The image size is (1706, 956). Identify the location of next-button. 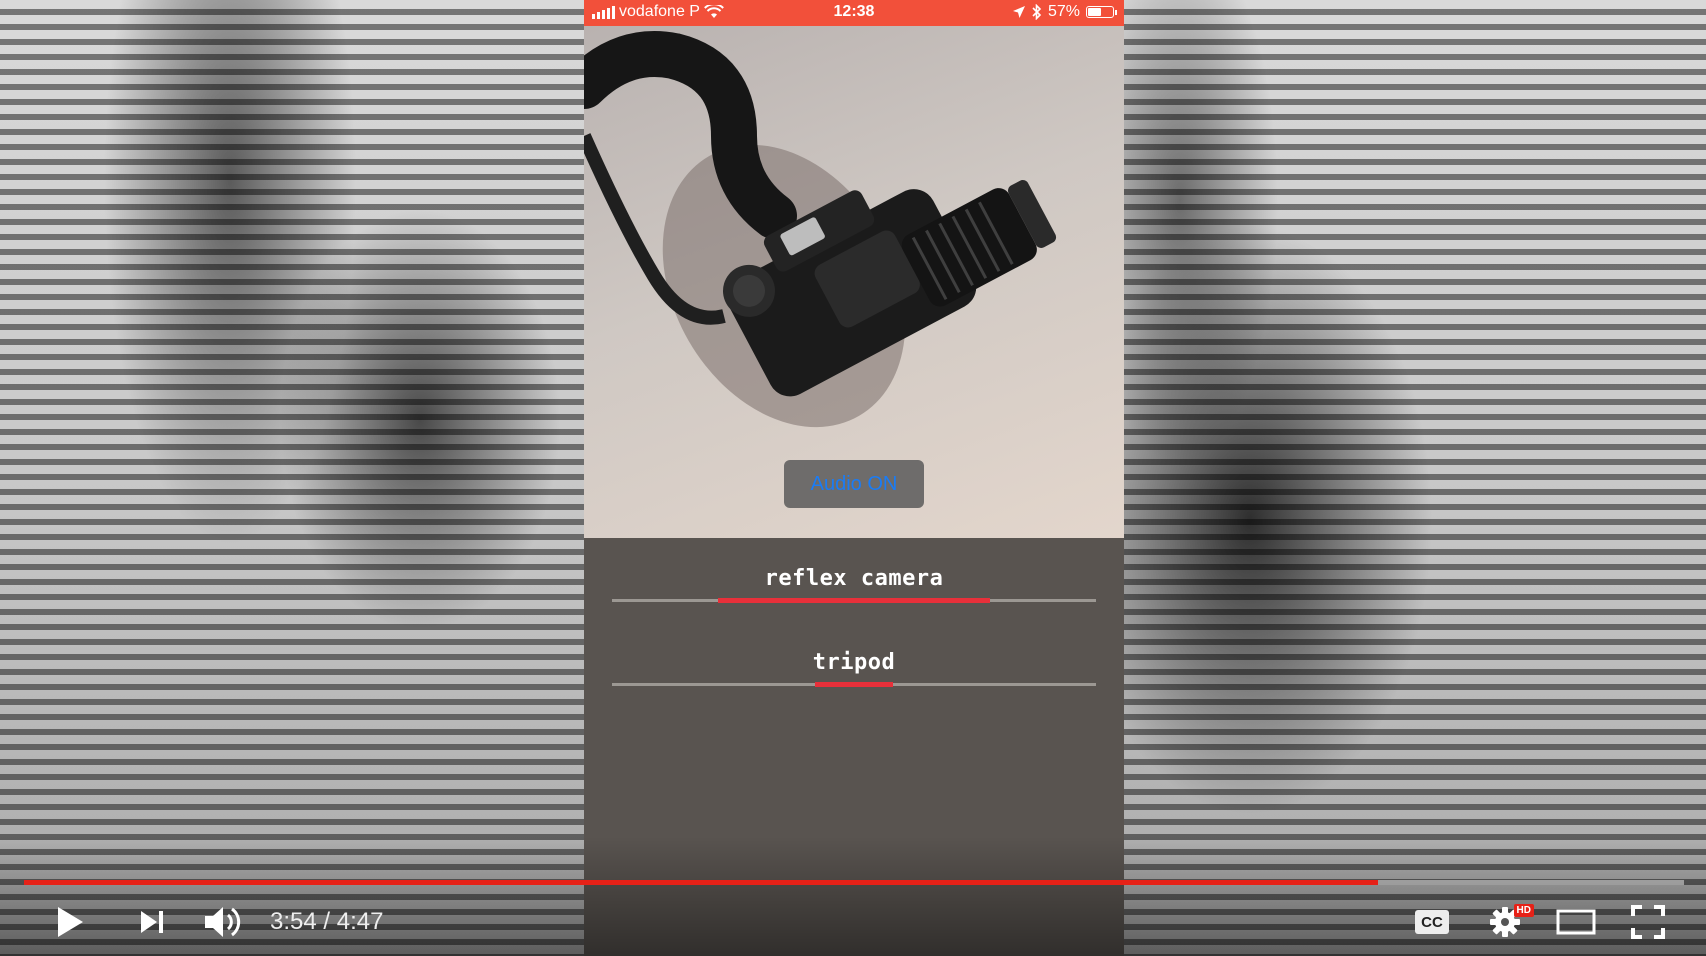
(152, 922).